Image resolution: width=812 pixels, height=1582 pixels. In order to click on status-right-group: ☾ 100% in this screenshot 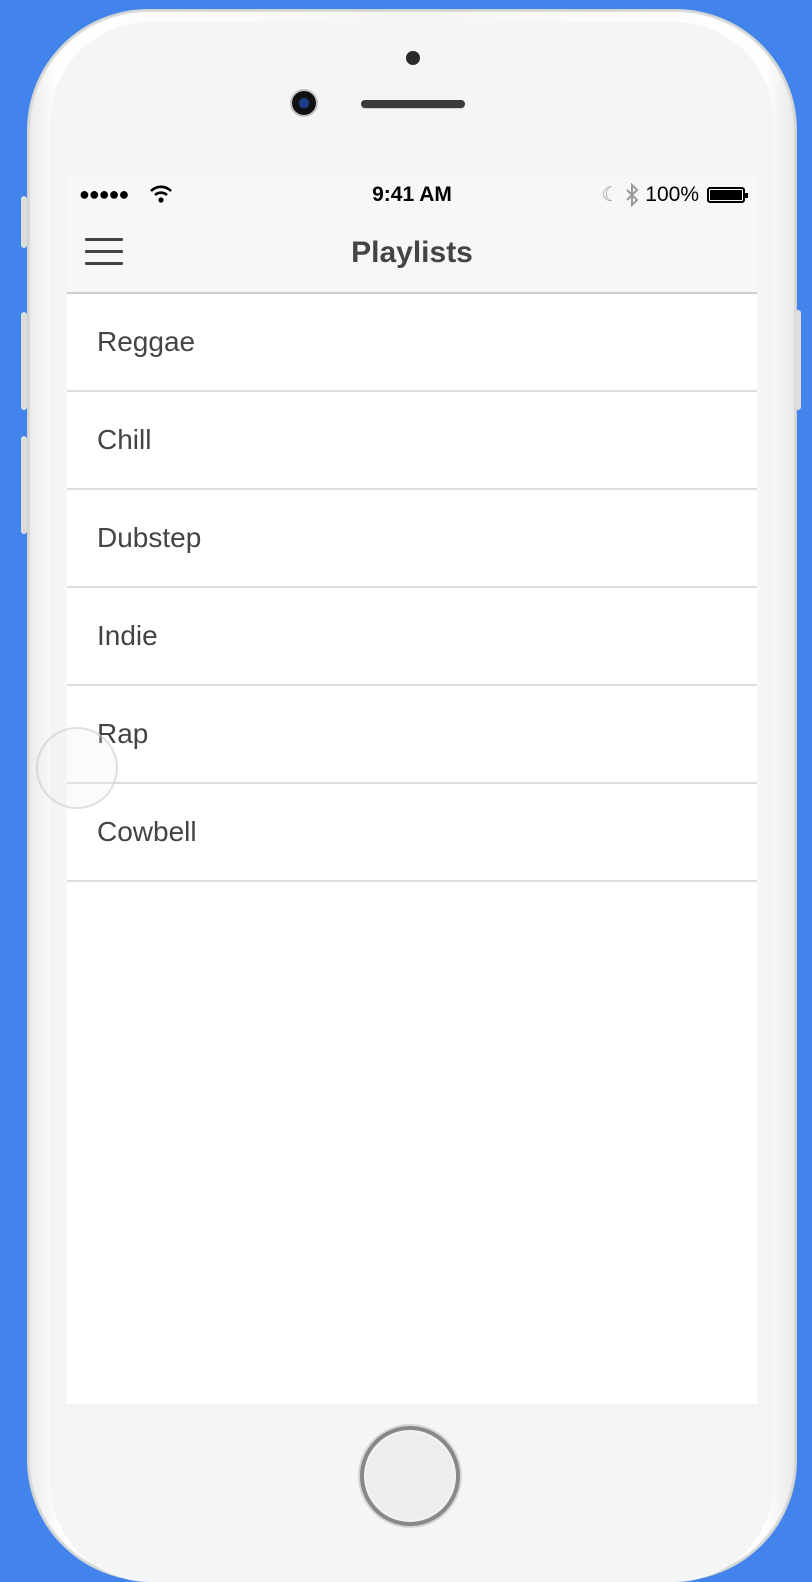, I will do `click(674, 194)`.